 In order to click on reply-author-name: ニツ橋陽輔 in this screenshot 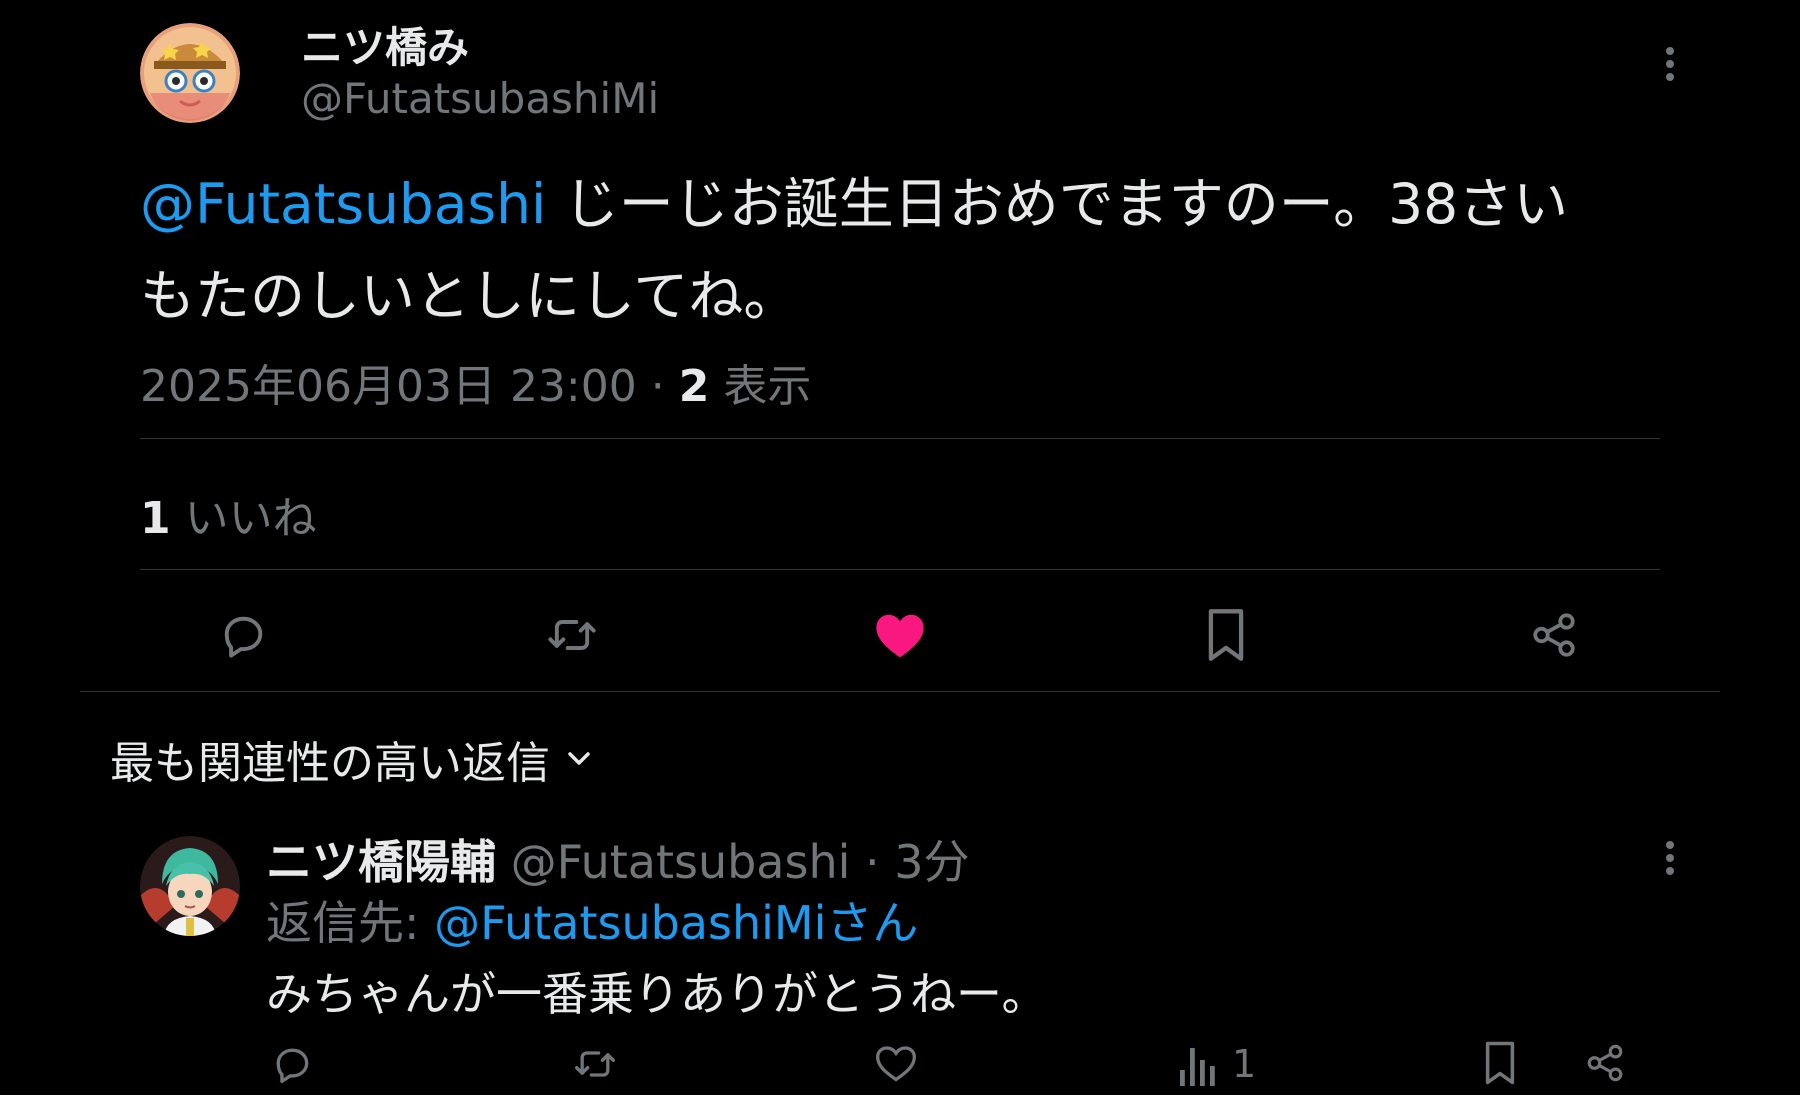, I will do `click(381, 862)`.